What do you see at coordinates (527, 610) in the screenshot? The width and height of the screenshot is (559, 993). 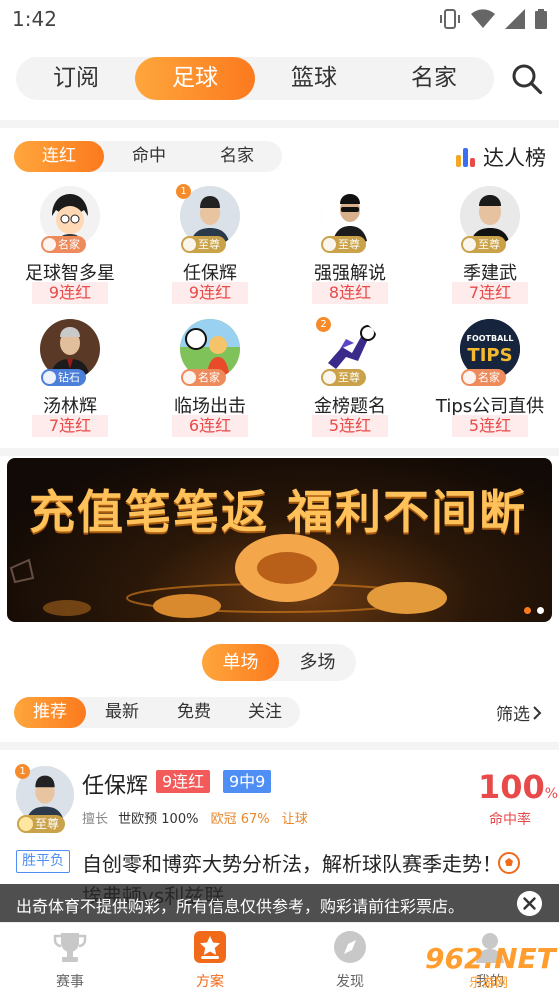 I see `pager-dot-active` at bounding box center [527, 610].